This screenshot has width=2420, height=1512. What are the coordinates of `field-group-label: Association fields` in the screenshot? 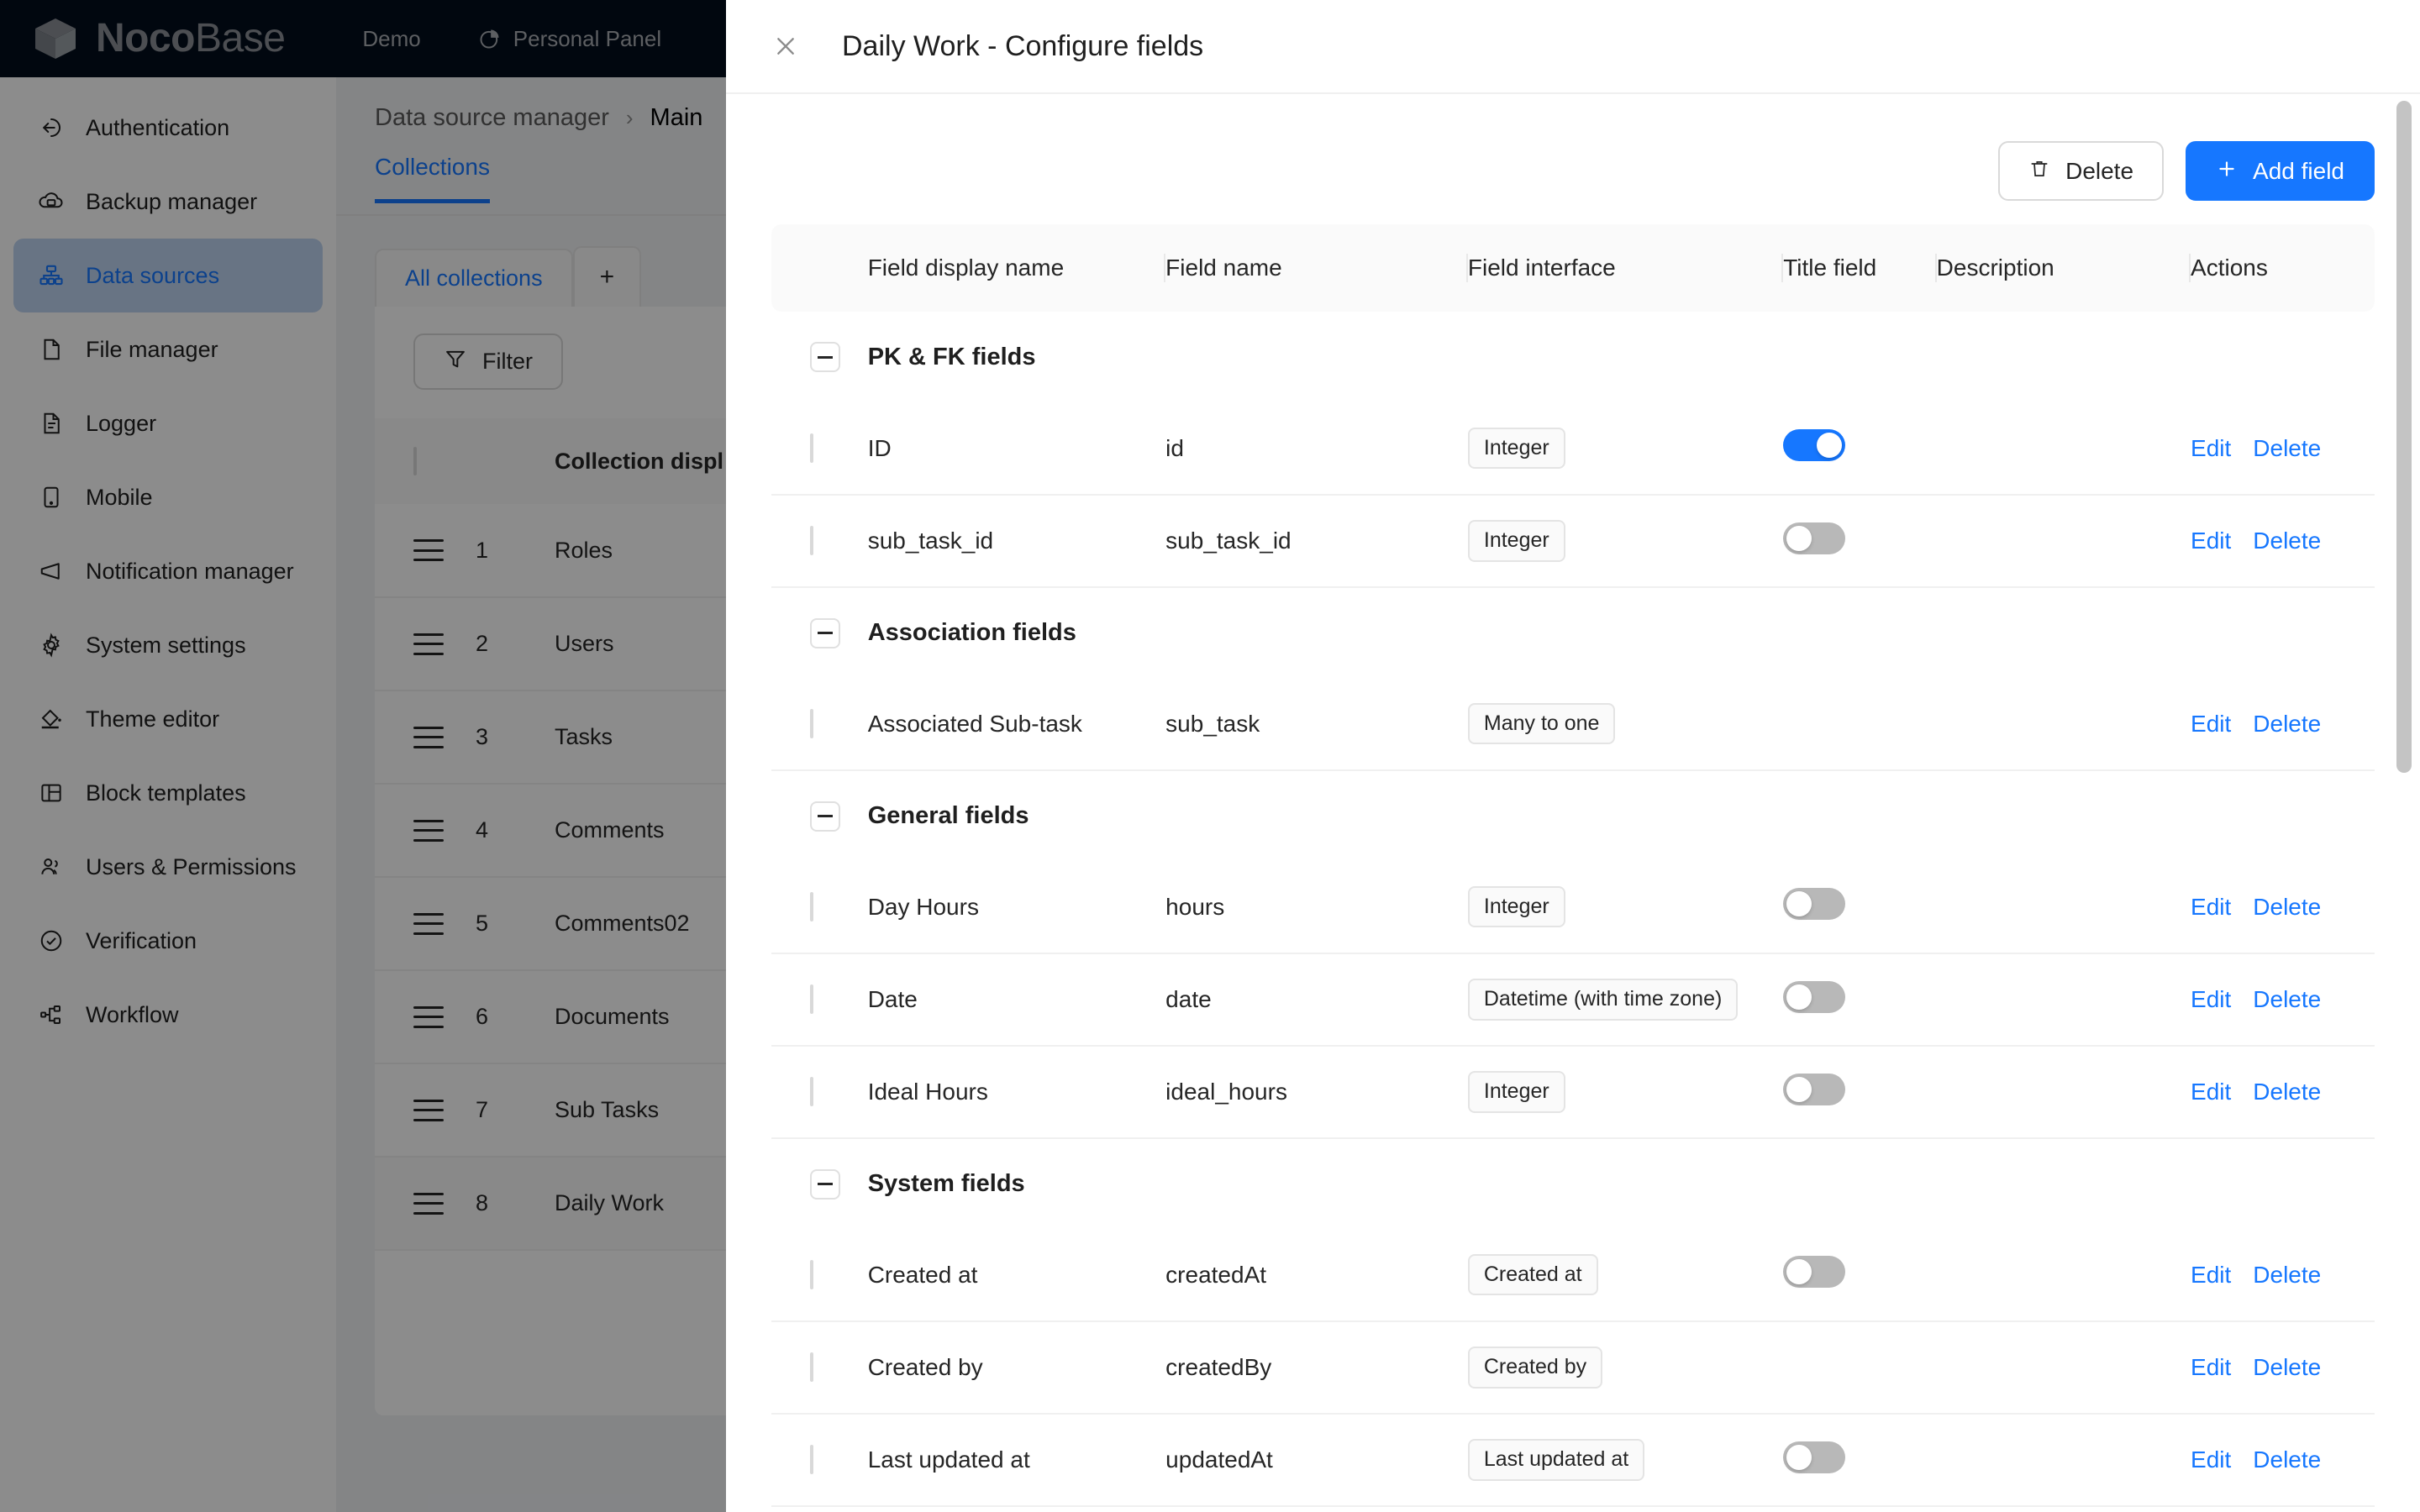 It's located at (971, 632).